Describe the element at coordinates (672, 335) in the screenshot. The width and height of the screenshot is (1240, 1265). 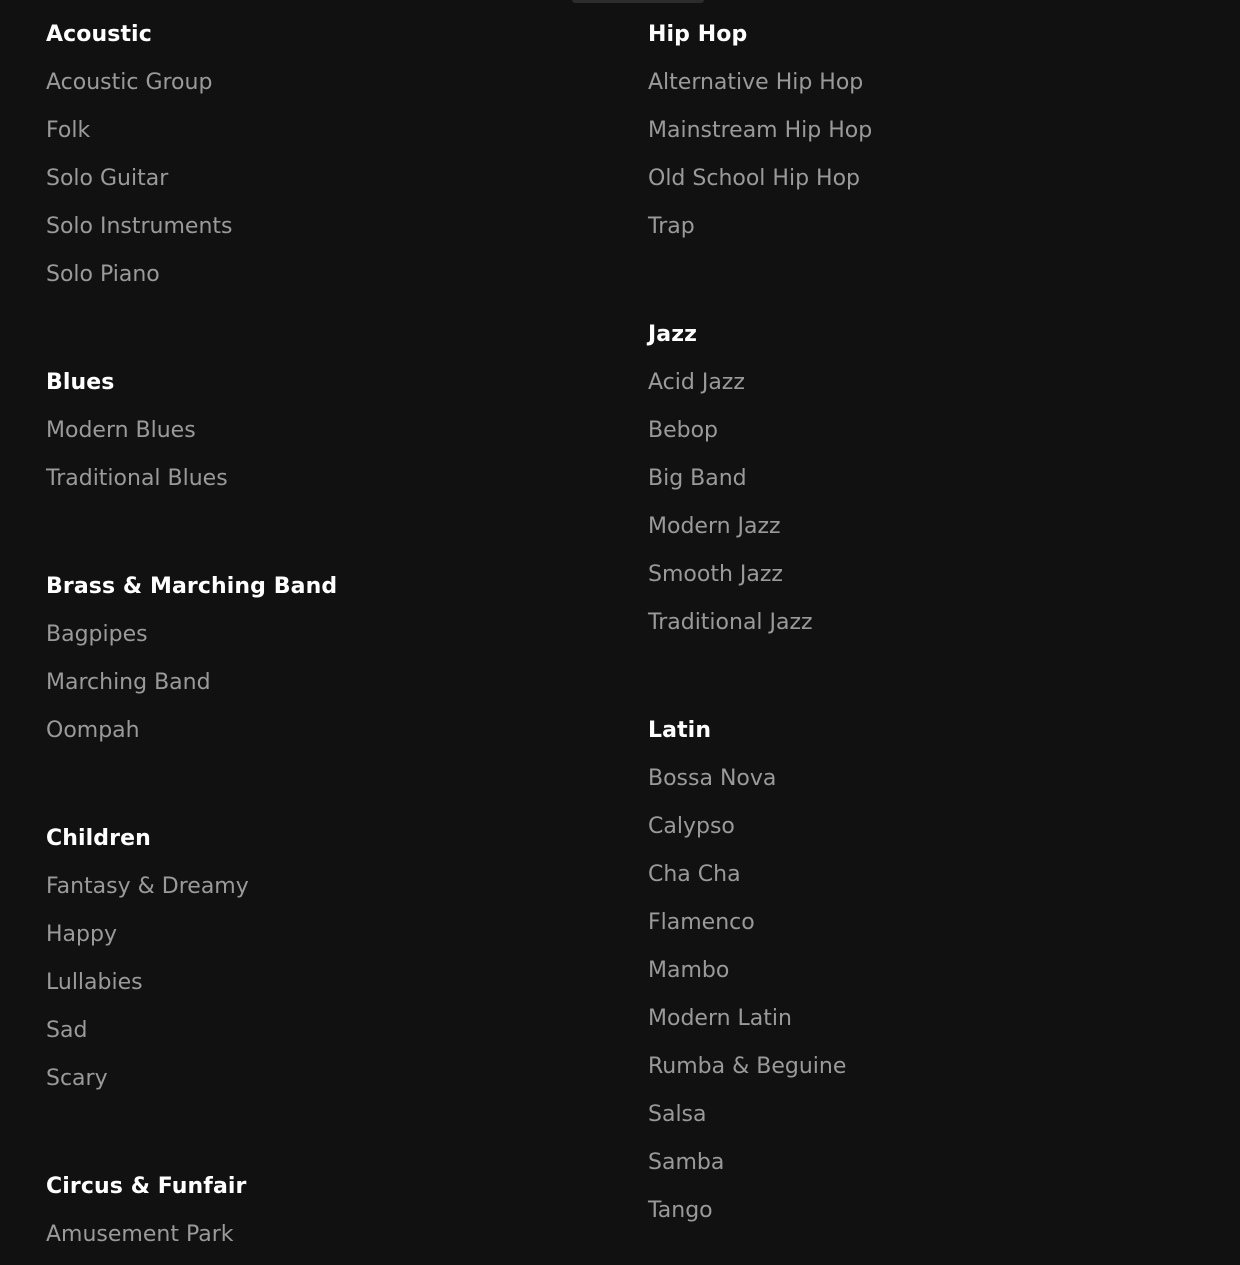
I see `genre-title: Jazz` at that location.